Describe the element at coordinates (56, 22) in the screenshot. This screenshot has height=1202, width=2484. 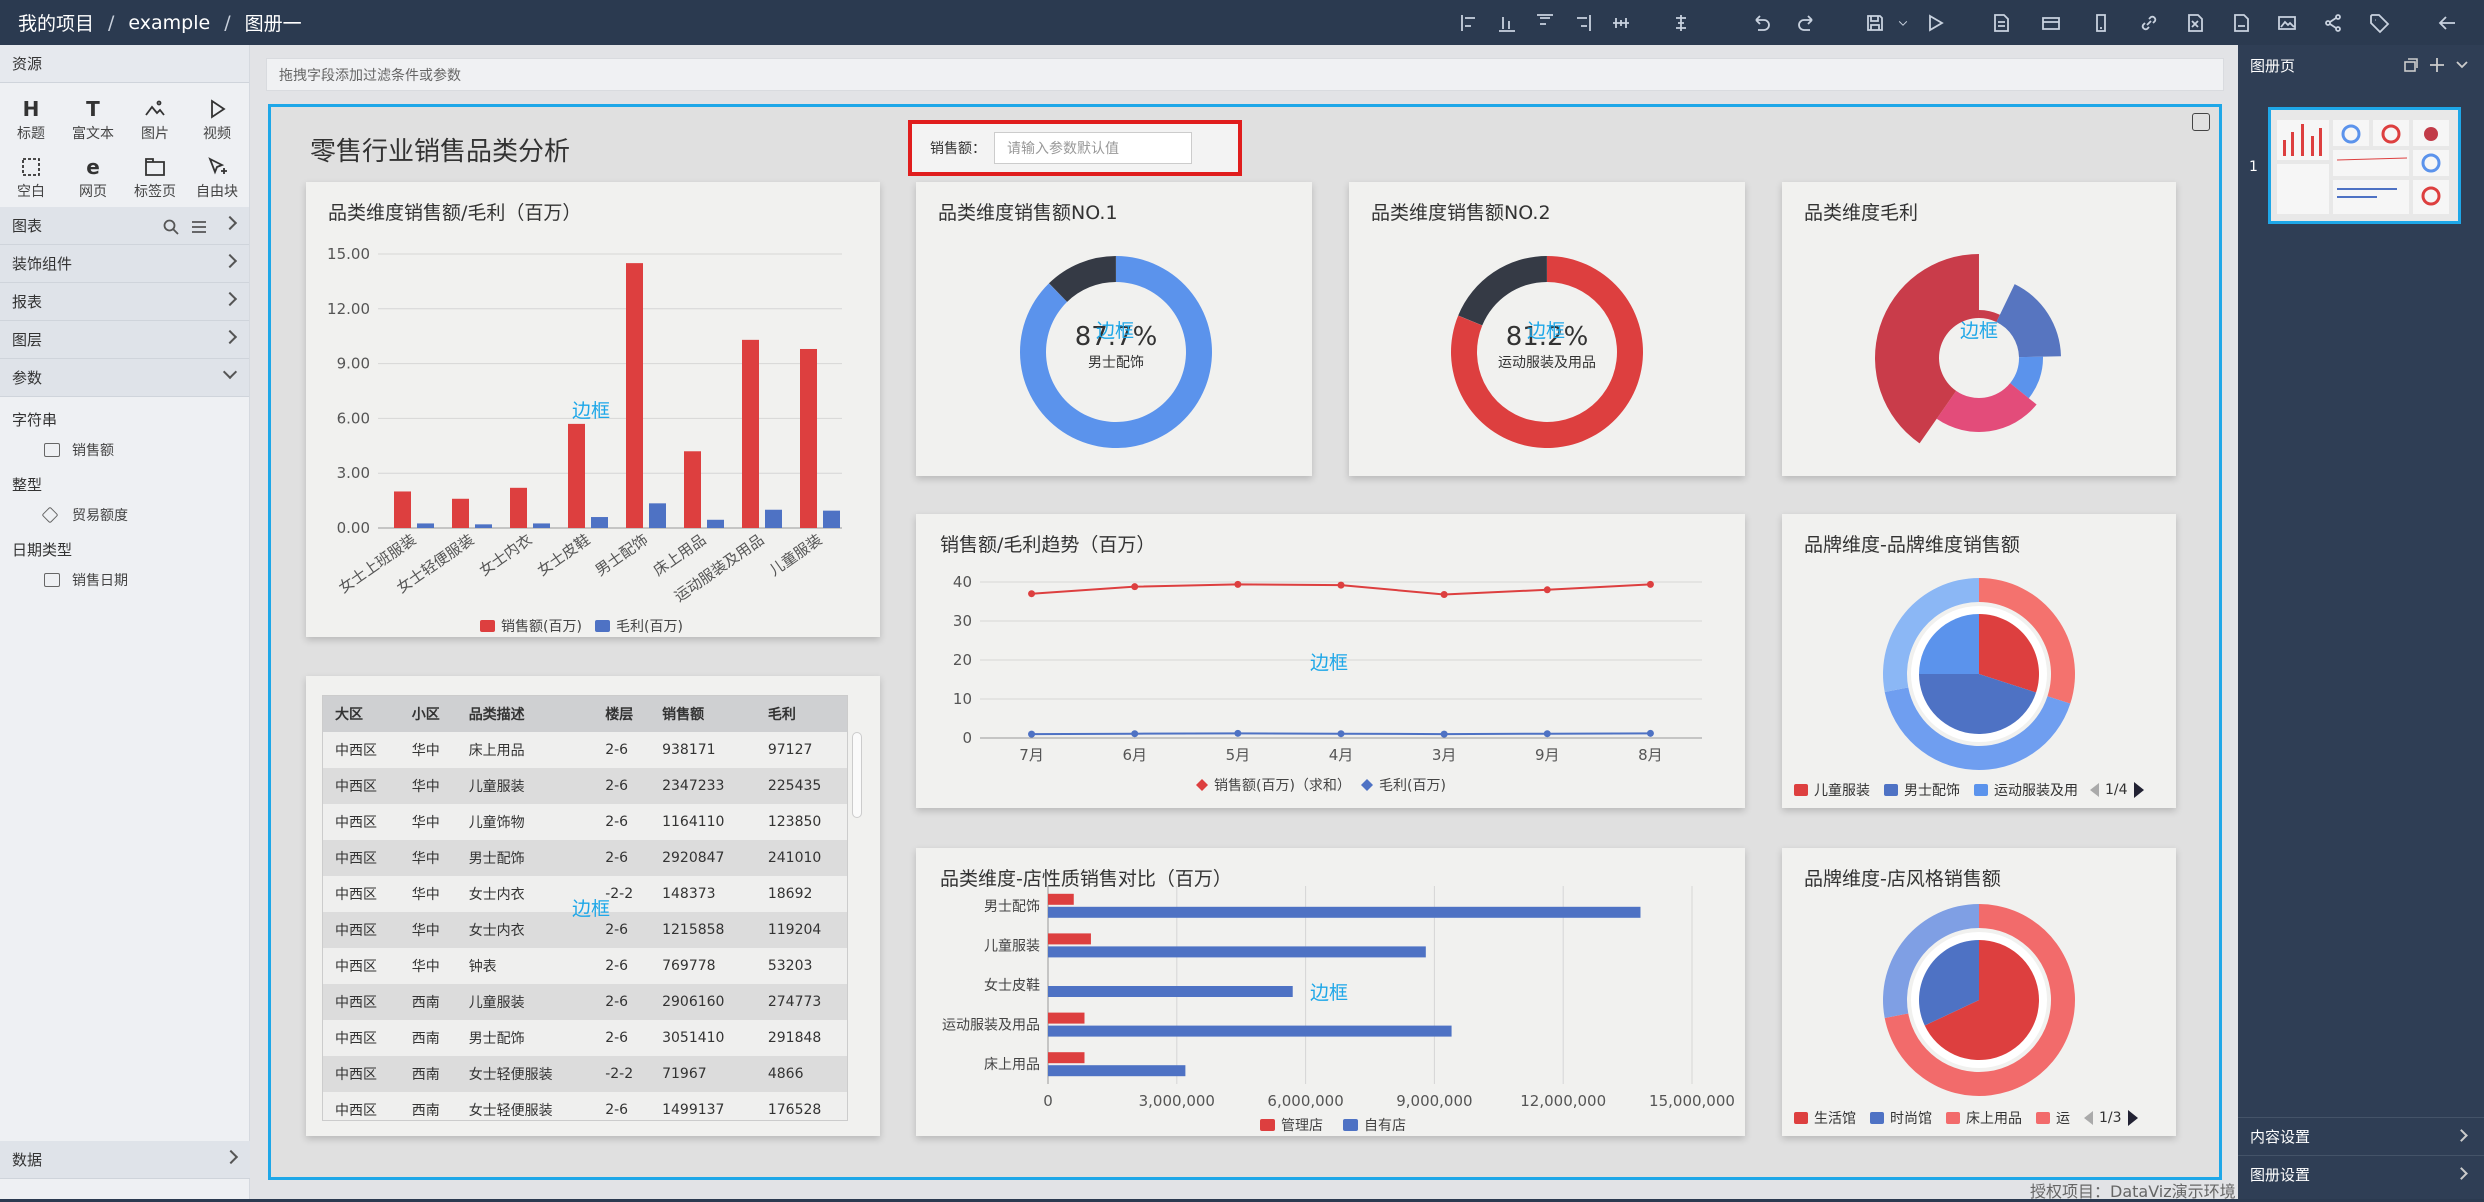
I see `breadcrumb-project: 我的项目` at that location.